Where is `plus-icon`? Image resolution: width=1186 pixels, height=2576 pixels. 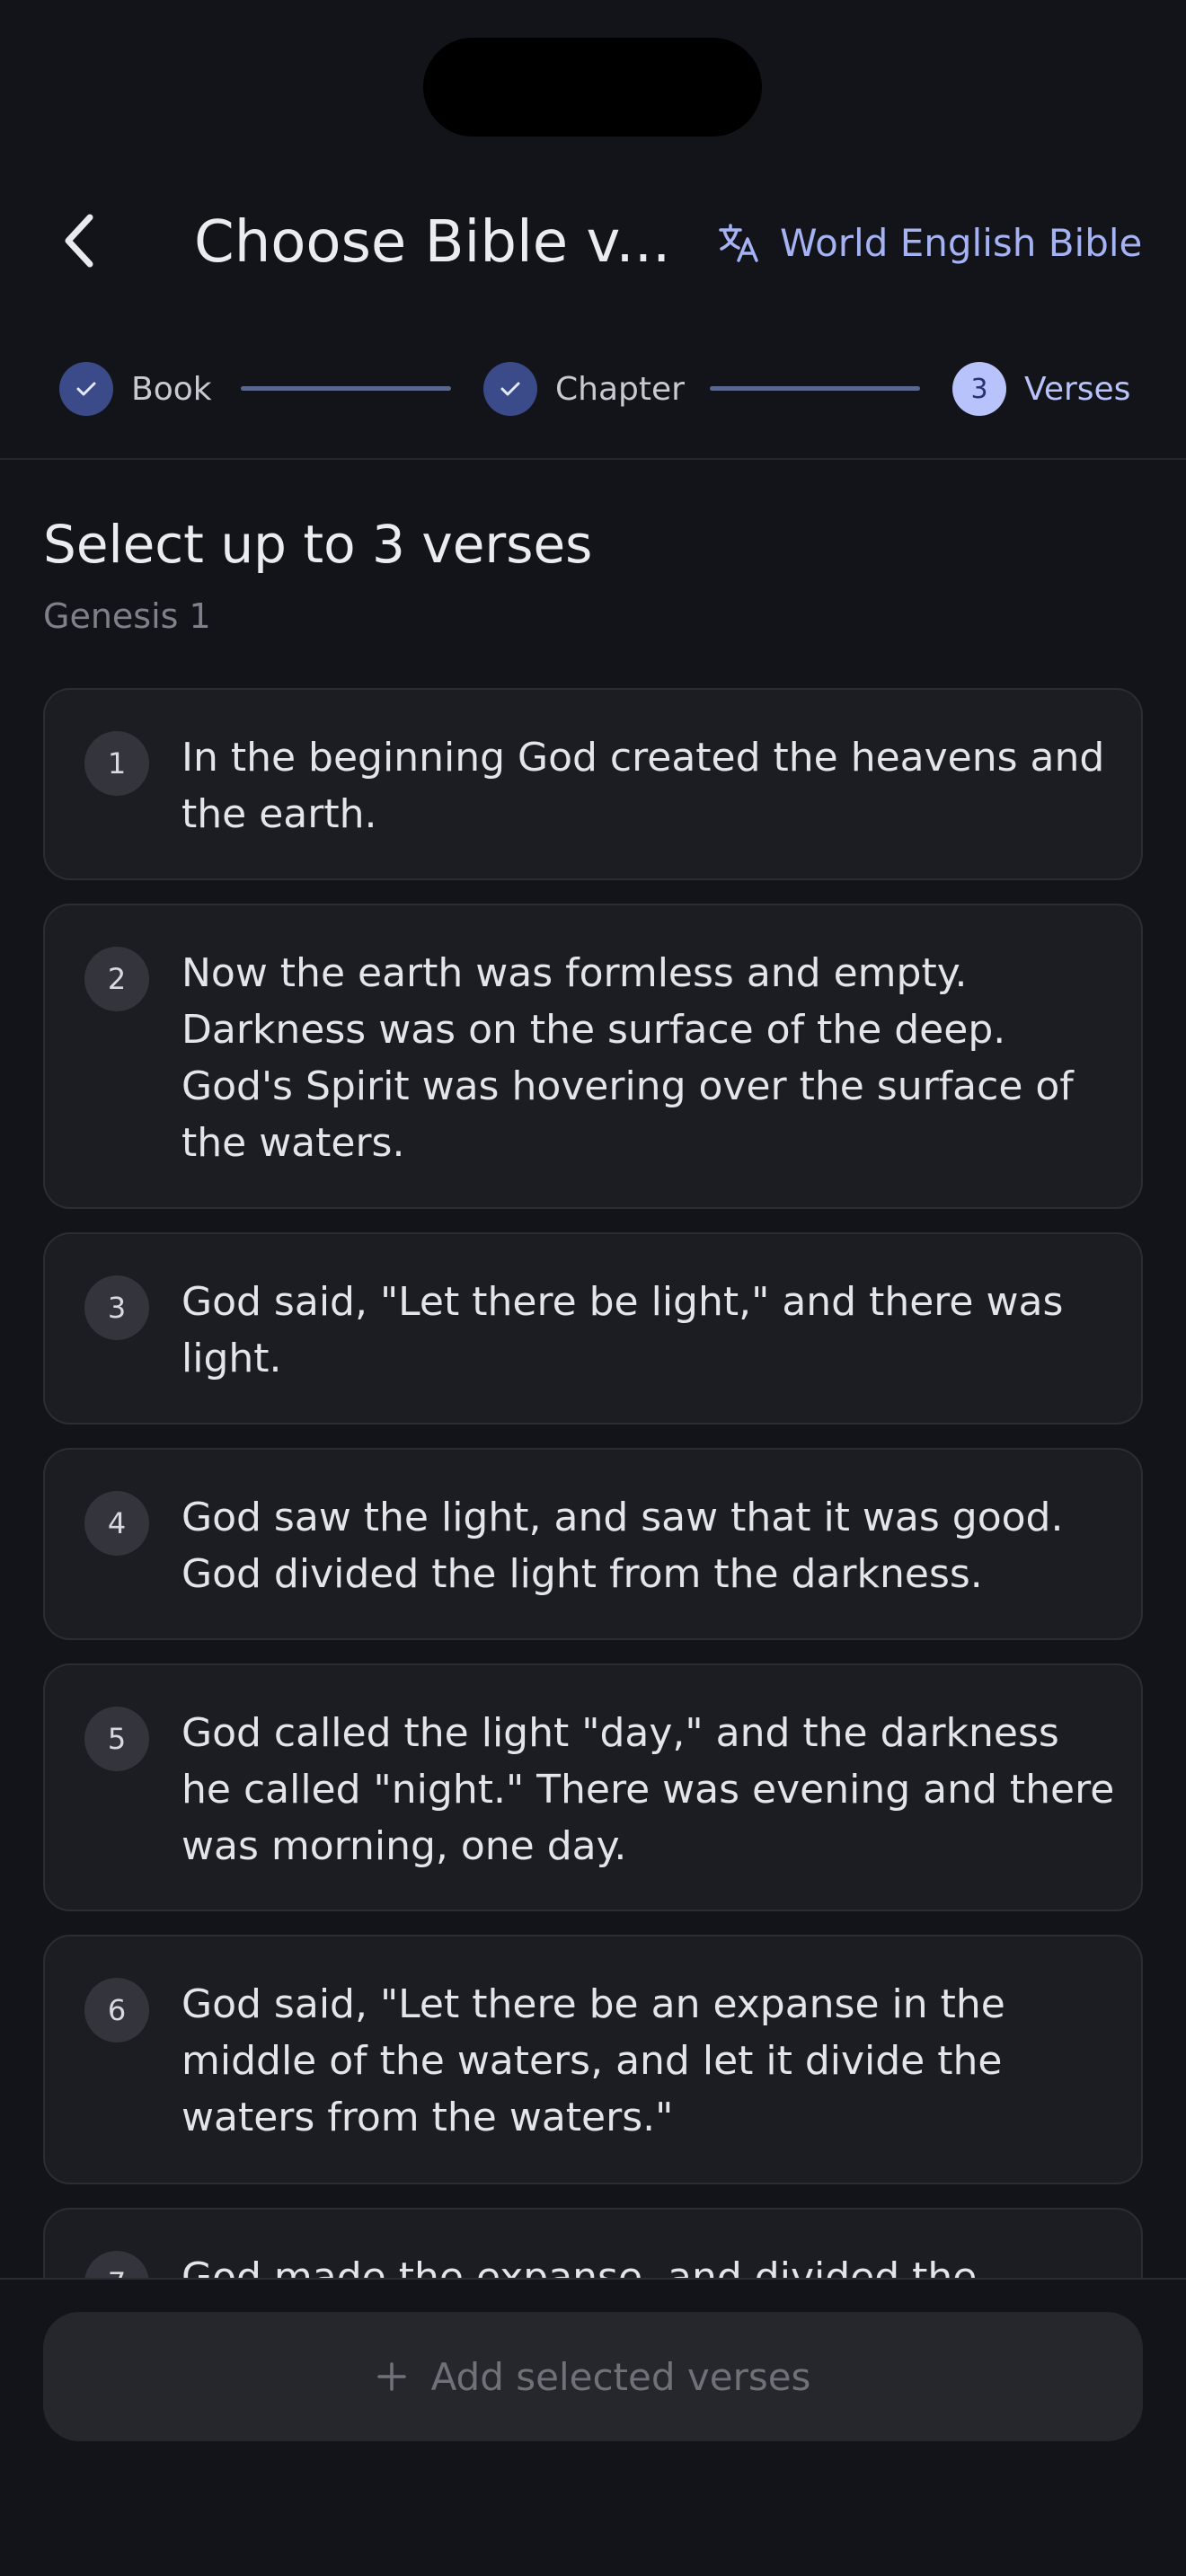
plus-icon is located at coordinates (391, 2376).